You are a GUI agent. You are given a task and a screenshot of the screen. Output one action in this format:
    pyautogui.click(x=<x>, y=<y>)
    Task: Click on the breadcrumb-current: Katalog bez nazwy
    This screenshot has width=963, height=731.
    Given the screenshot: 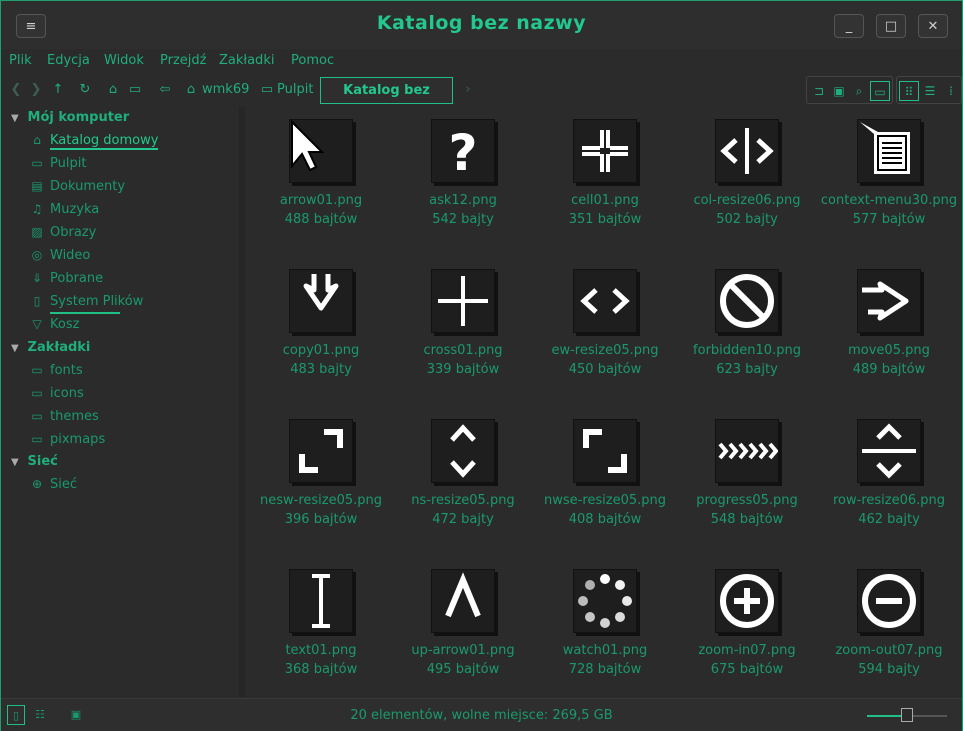 What is the action you would take?
    pyautogui.click(x=386, y=100)
    